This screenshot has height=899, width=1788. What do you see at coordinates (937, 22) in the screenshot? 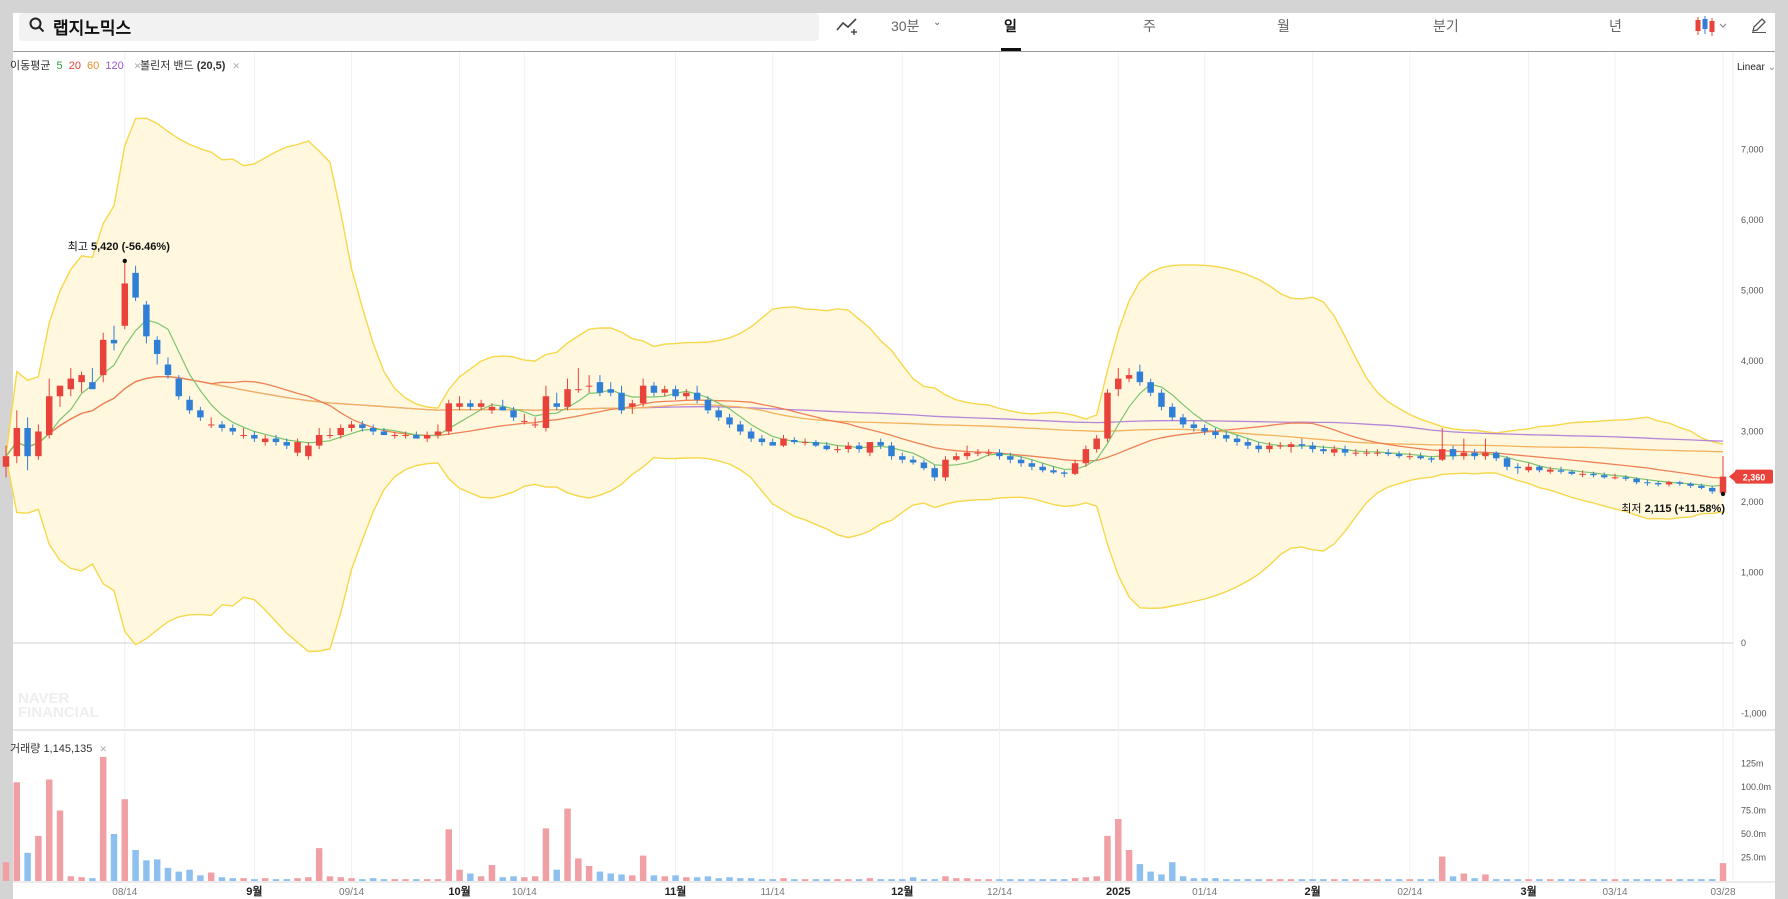
I see `chevron-down-icon: ⌄` at bounding box center [937, 22].